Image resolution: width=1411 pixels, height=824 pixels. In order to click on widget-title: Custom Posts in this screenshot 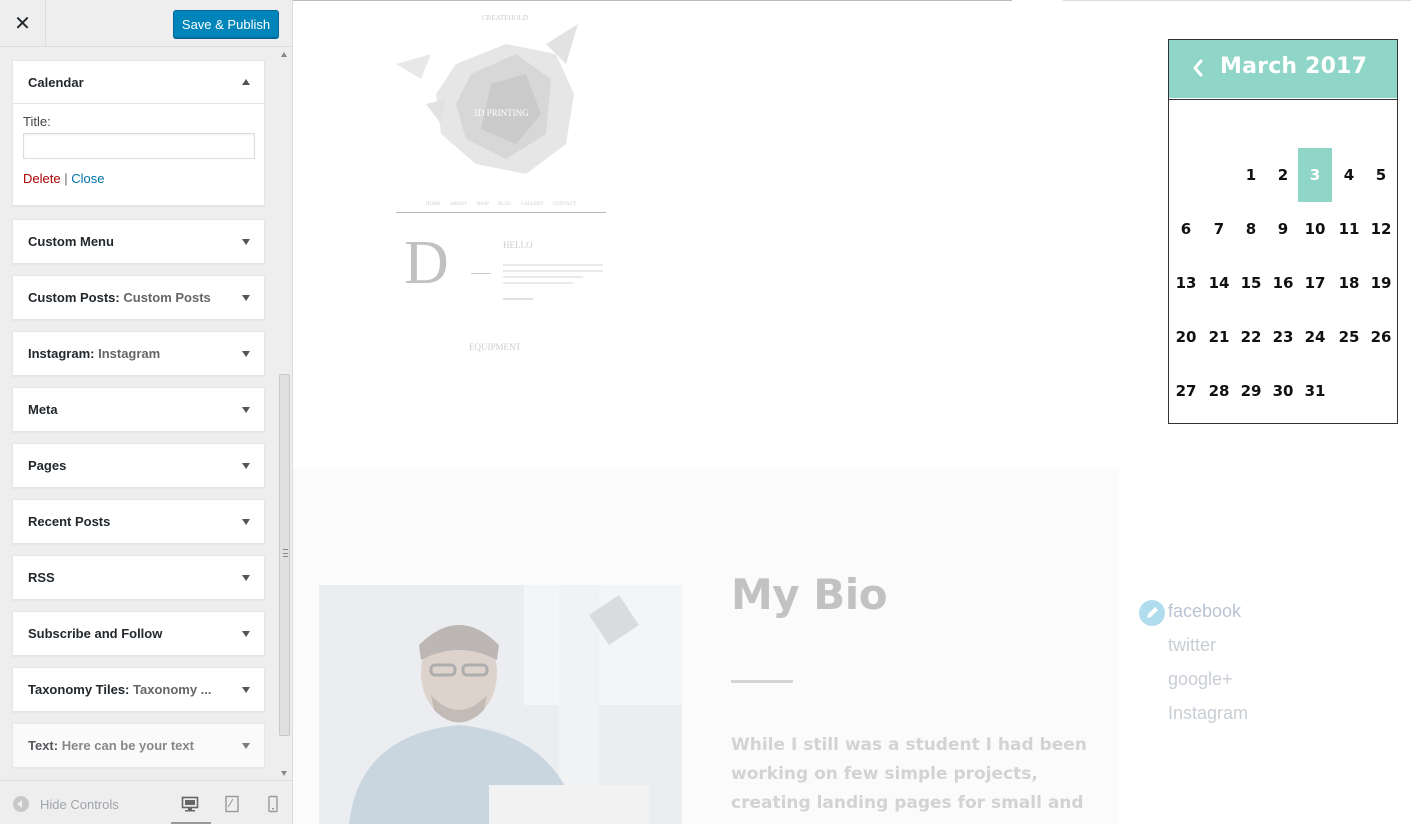, I will do `click(119, 297)`.